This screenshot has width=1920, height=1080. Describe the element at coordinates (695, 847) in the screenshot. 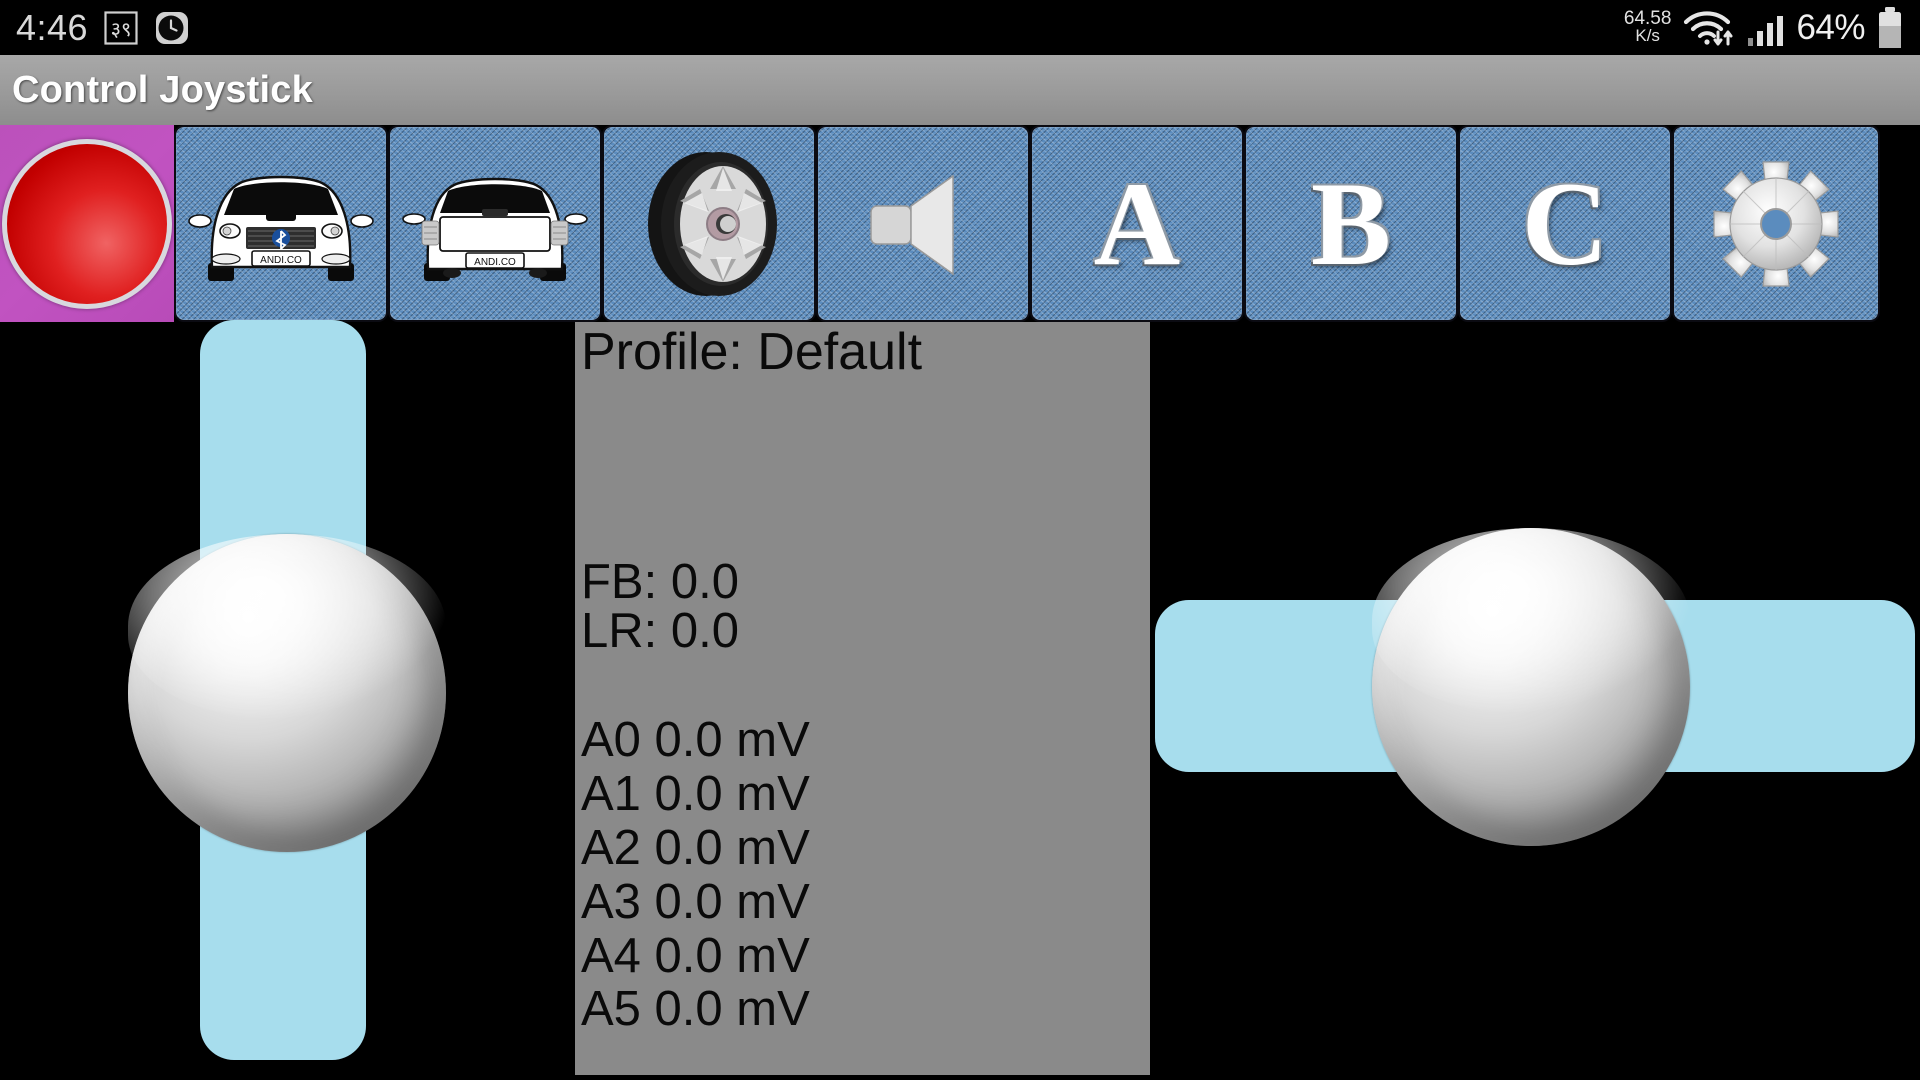

I see `analog-readout-a2: A2 0.0 mV` at that location.